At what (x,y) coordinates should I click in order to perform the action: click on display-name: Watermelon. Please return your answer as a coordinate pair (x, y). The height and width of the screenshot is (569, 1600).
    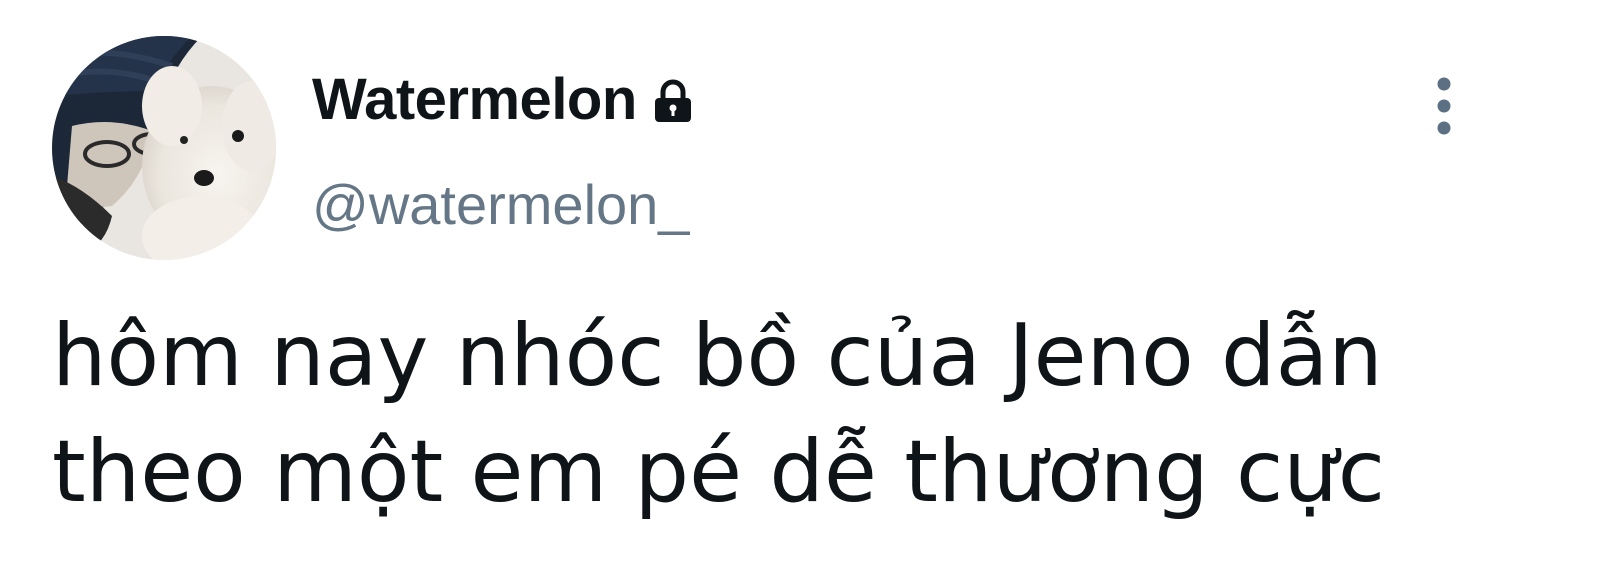
    Looking at the image, I should click on (474, 100).